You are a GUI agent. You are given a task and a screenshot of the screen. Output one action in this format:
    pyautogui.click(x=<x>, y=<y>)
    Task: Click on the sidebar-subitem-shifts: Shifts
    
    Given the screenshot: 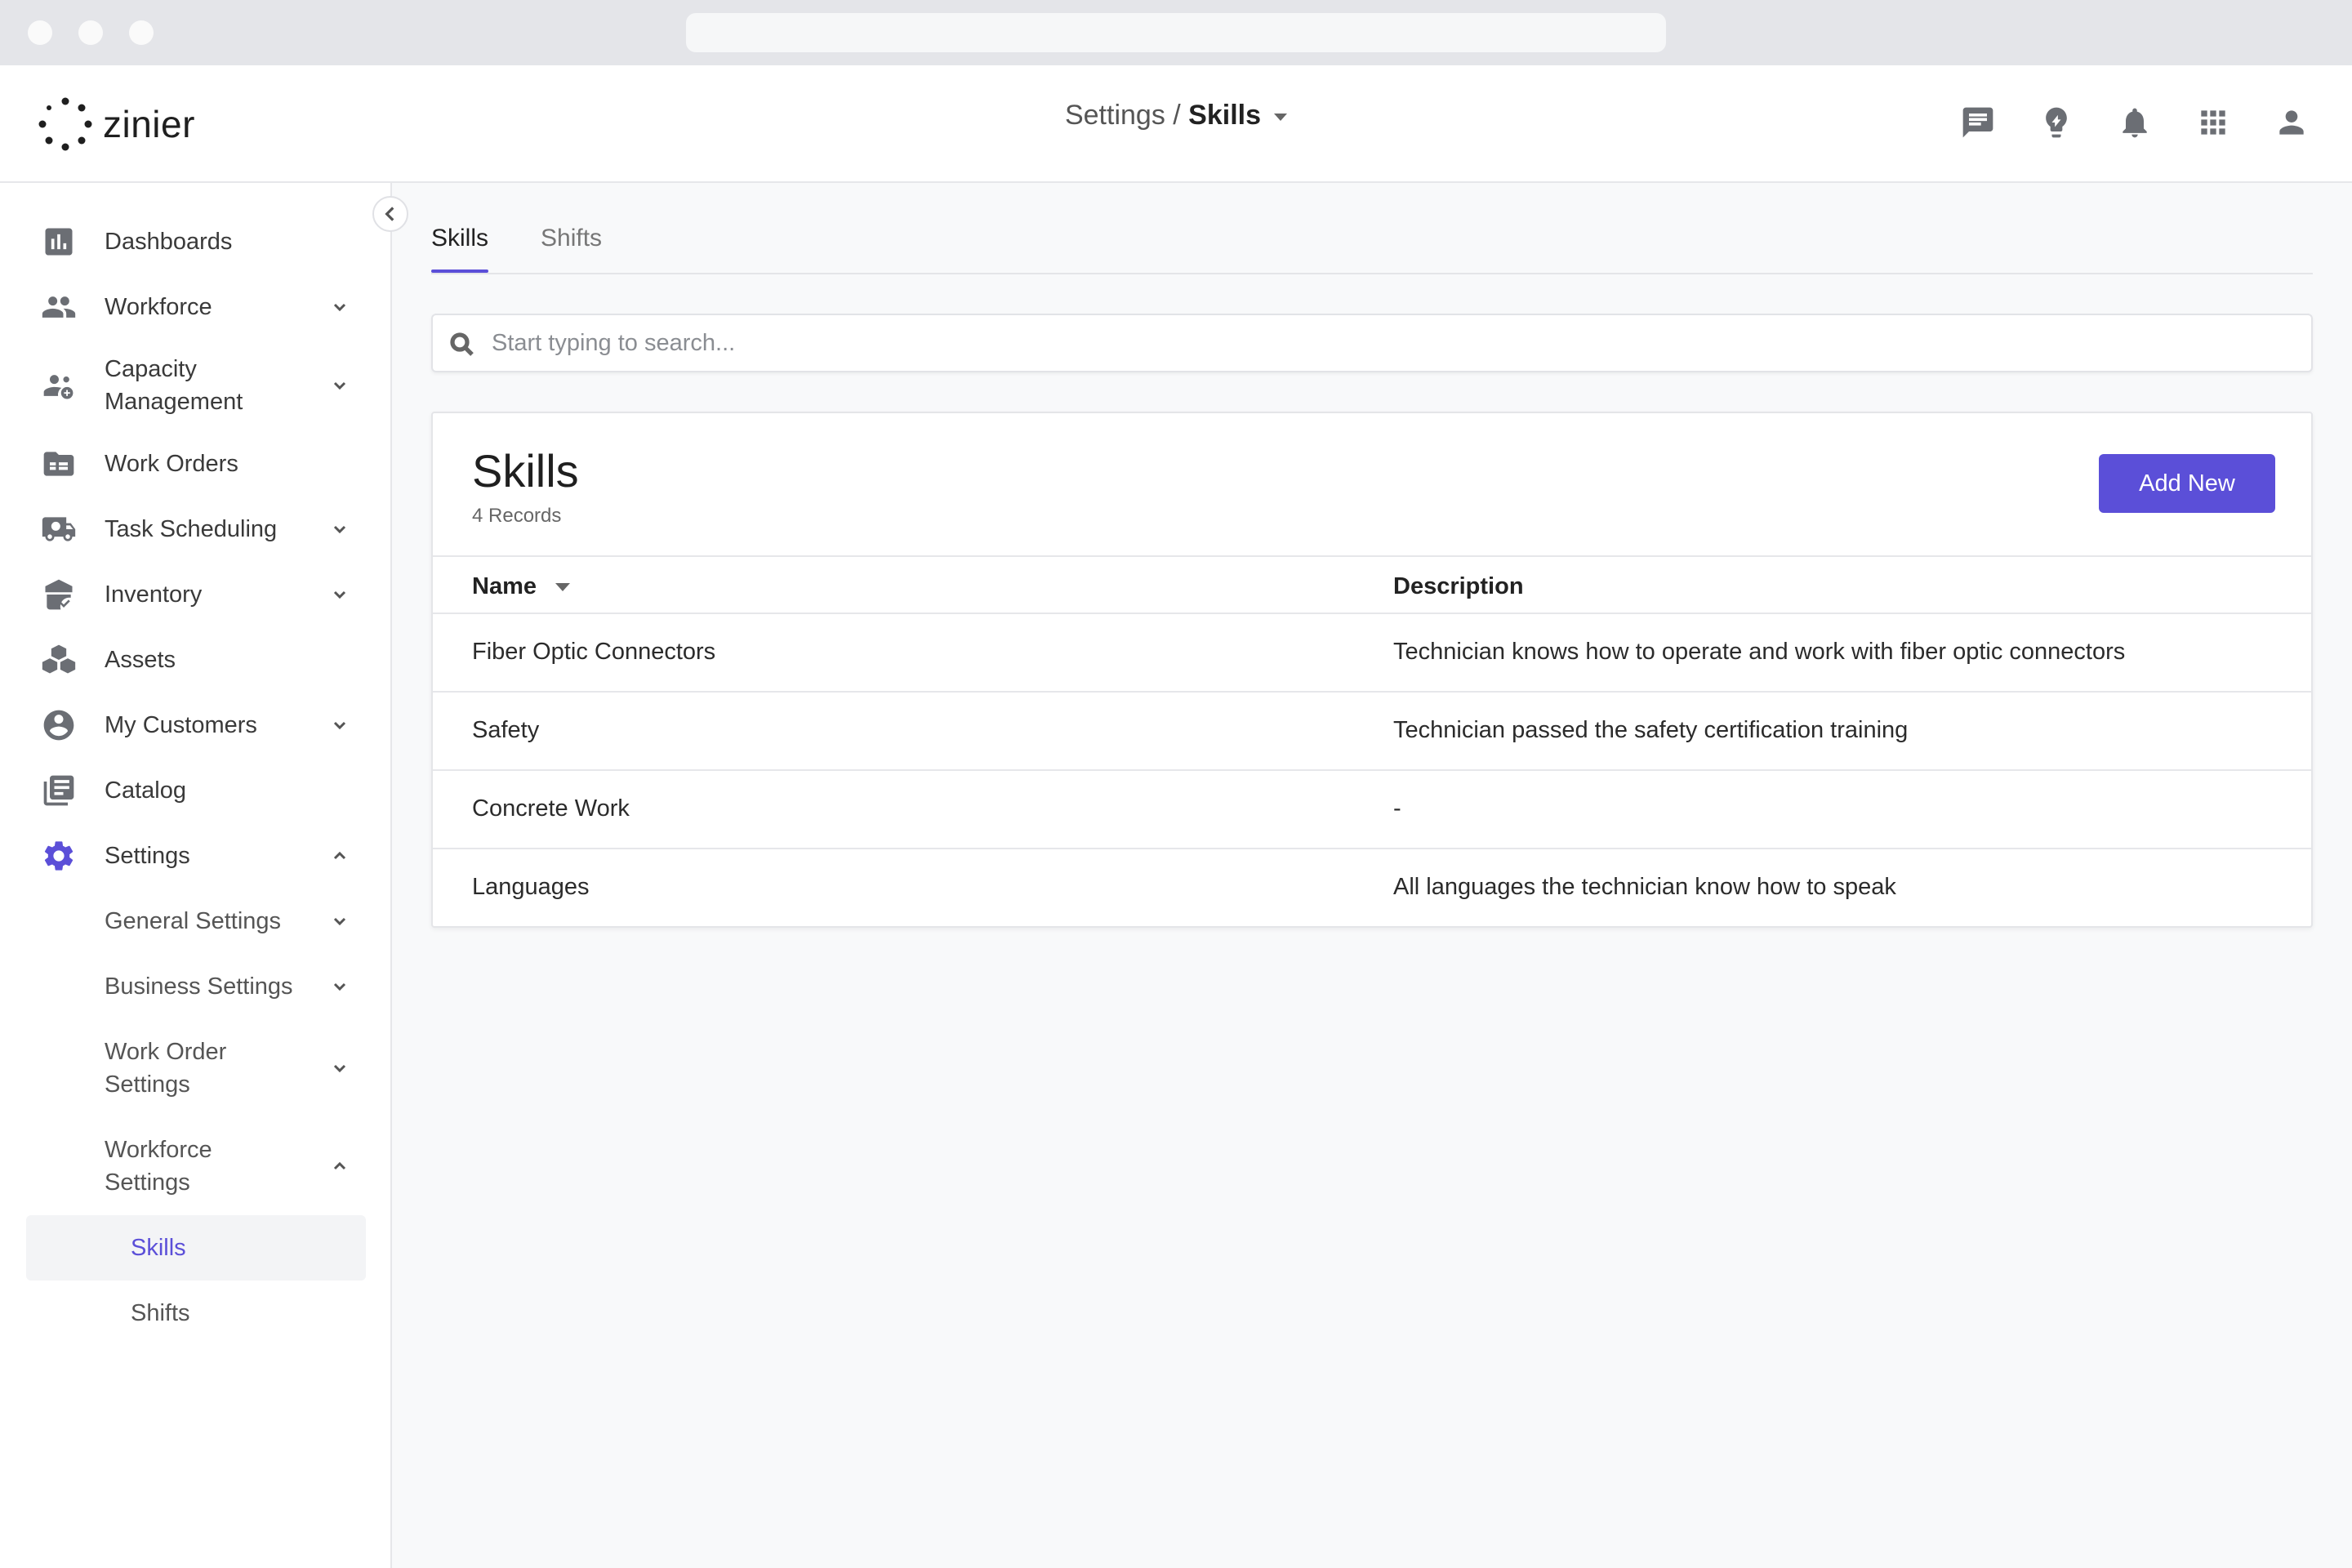 What is the action you would take?
    pyautogui.click(x=196, y=1313)
    